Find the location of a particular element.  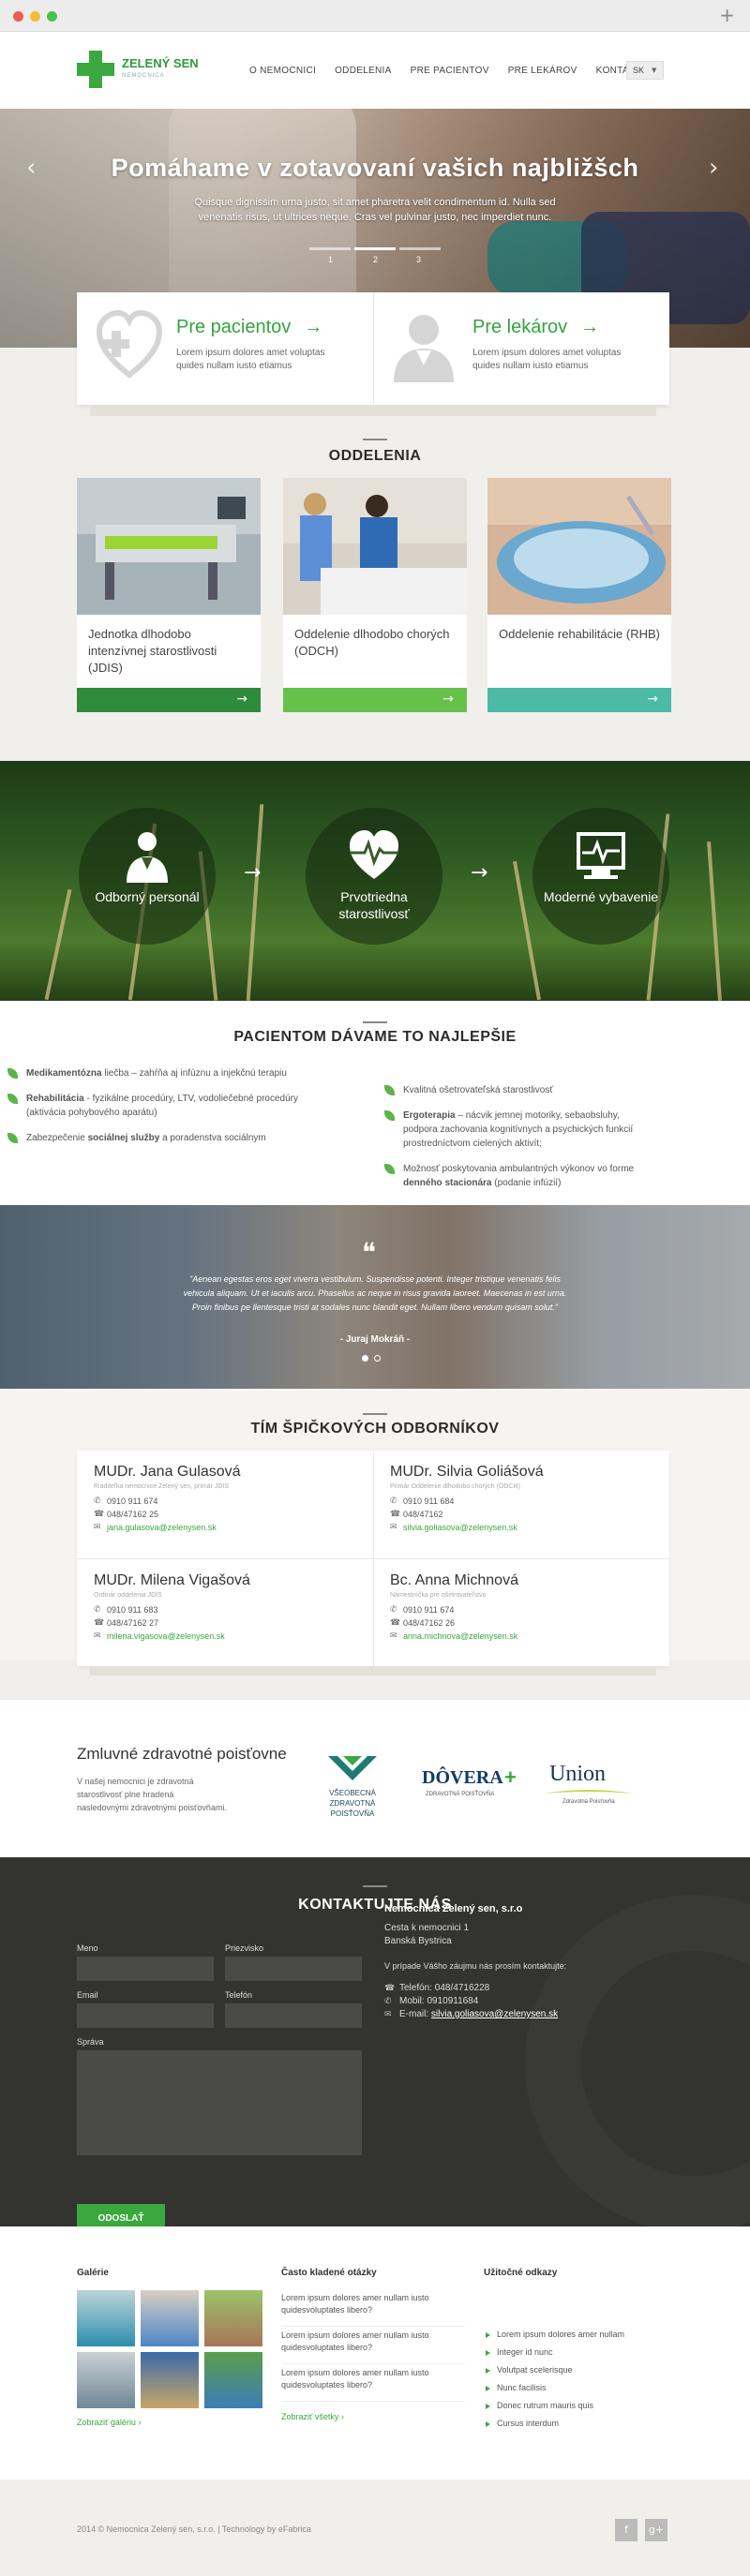

google-plus-icon: g+ is located at coordinates (656, 2530).